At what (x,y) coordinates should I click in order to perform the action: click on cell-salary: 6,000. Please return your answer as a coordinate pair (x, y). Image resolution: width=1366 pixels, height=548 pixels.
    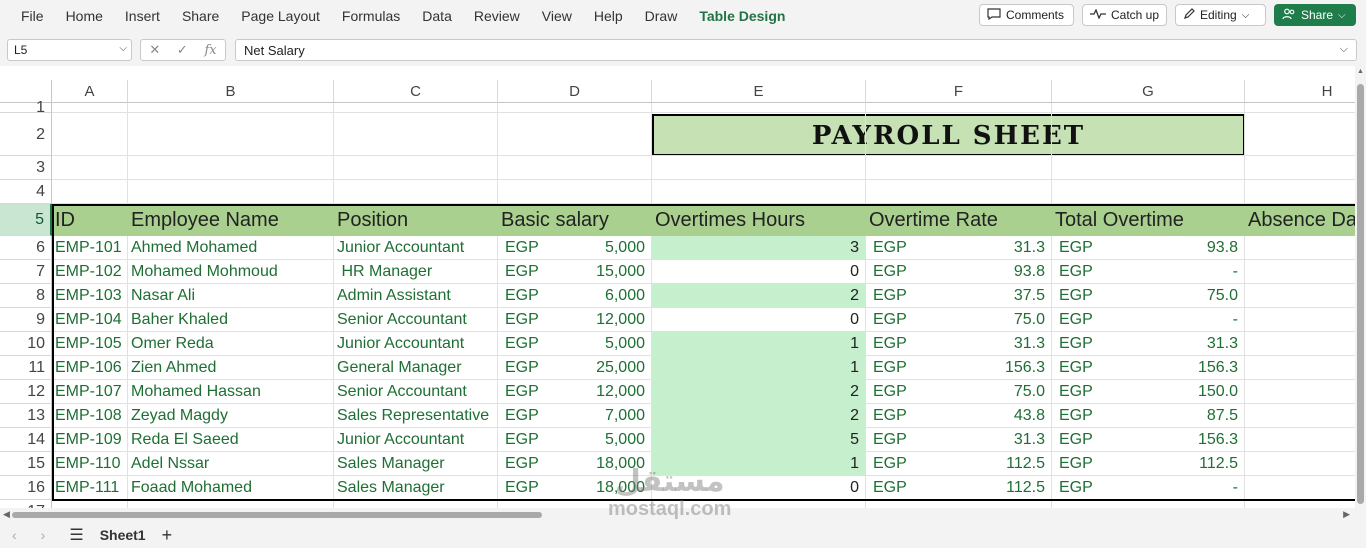
    Looking at the image, I should click on (575, 296).